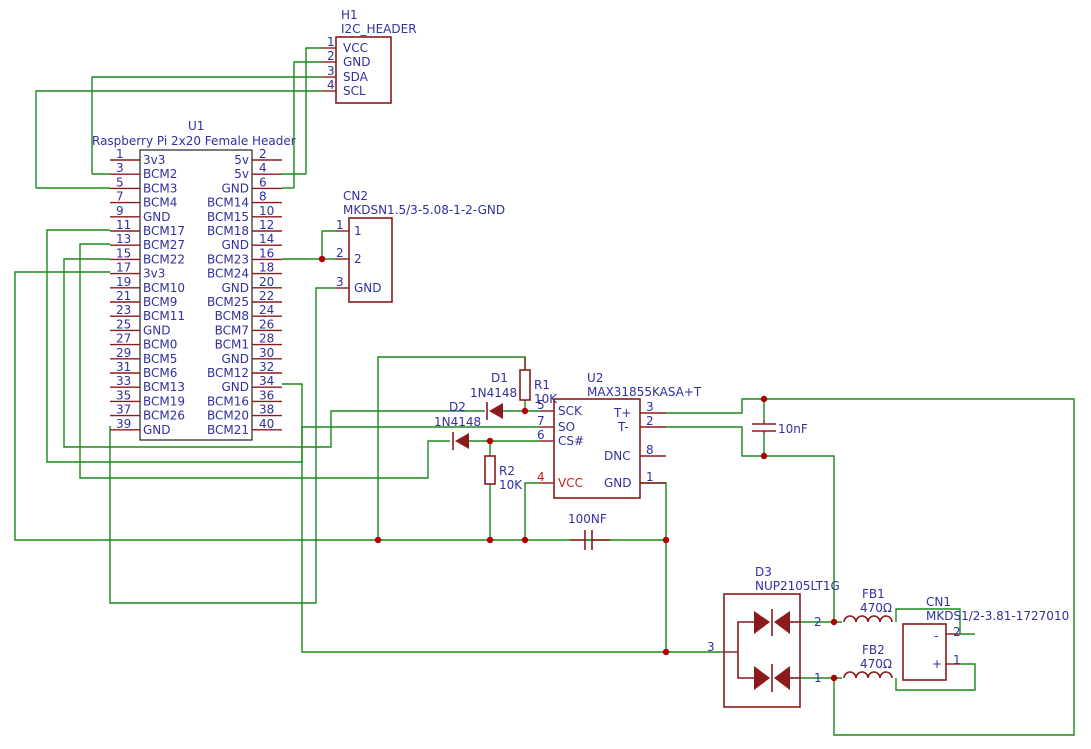 Image resolution: width=1091 pixels, height=749 pixels. Describe the element at coordinates (340, 225) in the screenshot. I see `cn2-pin-number: 1` at that location.